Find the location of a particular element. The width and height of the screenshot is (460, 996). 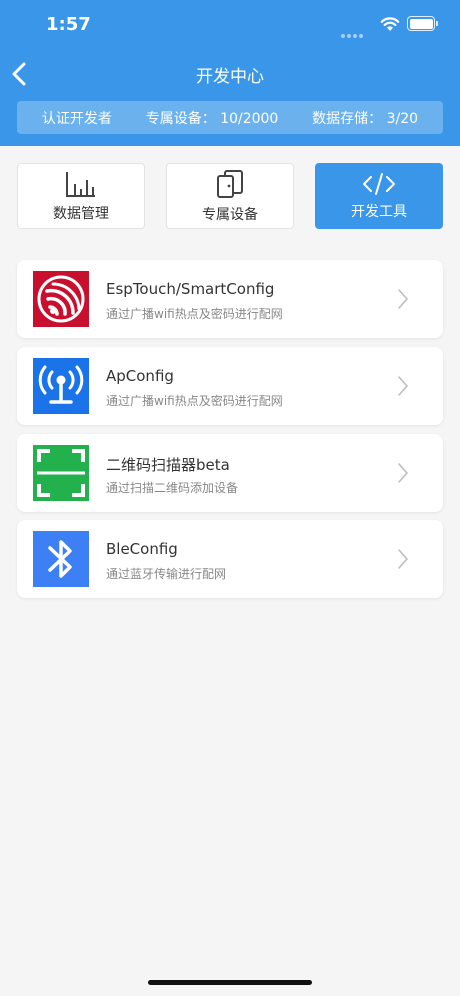

tool-bleconfig: BleConfig 通过蓝牙传输进行配网 is located at coordinates (230, 559).